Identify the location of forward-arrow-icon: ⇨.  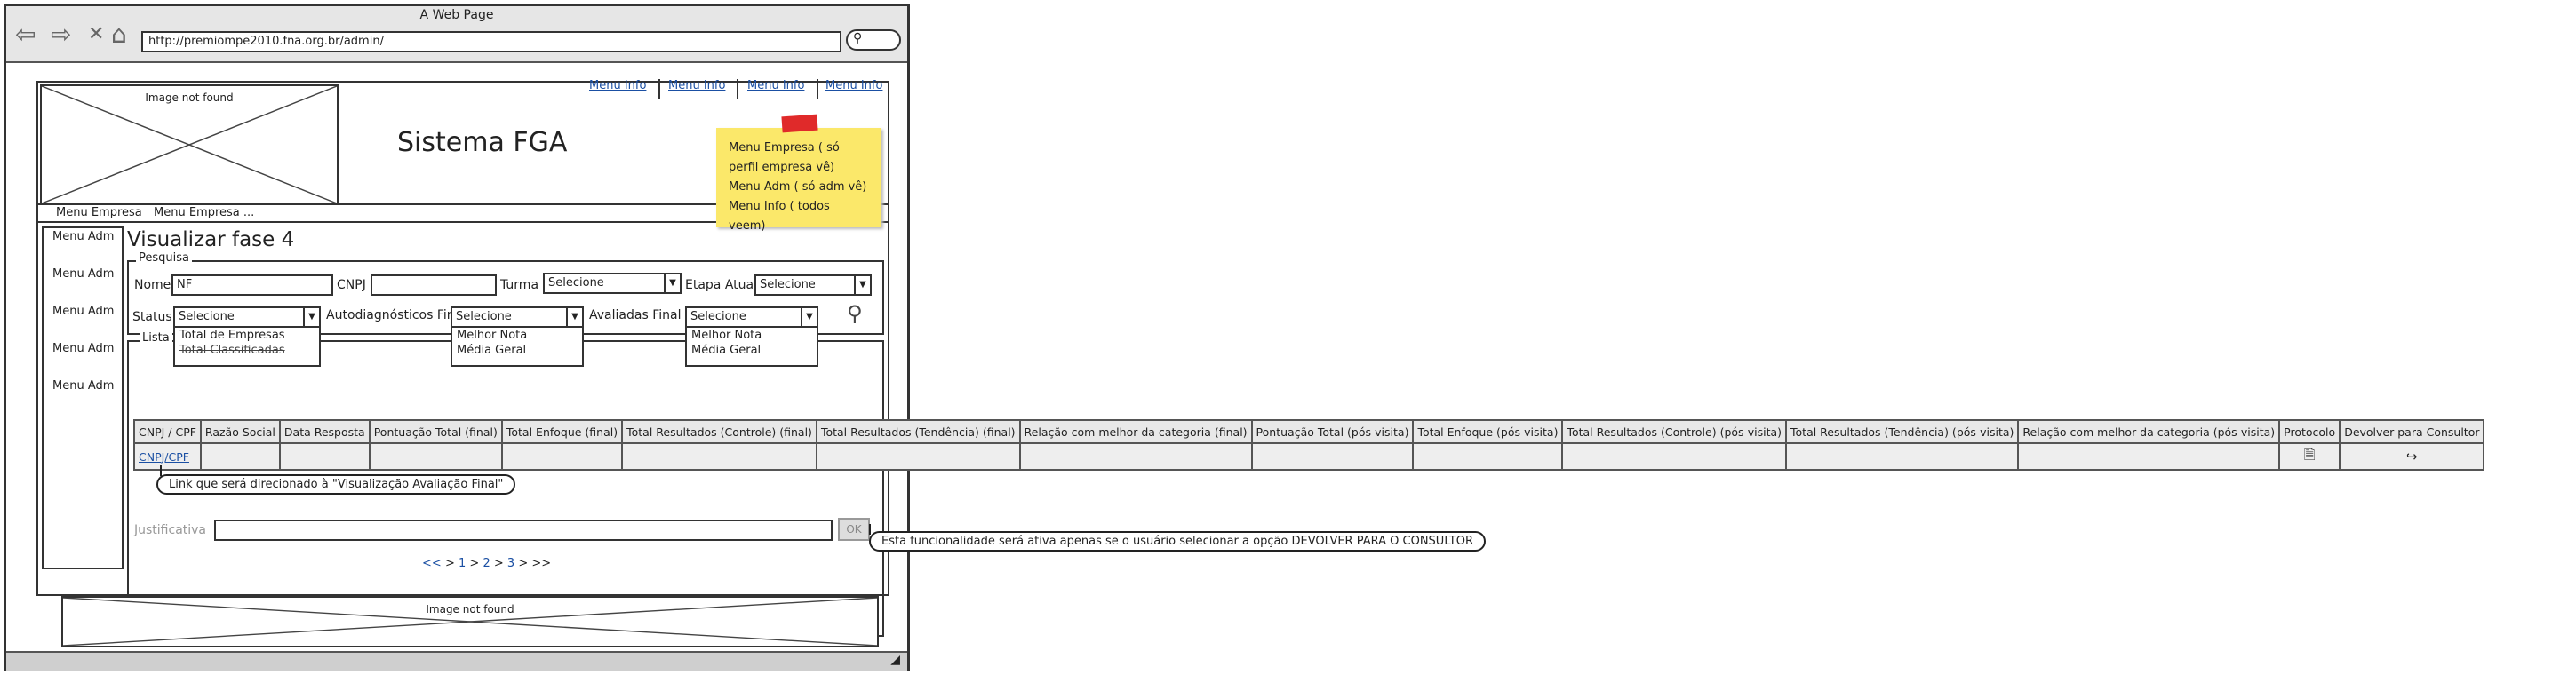
(61, 35).